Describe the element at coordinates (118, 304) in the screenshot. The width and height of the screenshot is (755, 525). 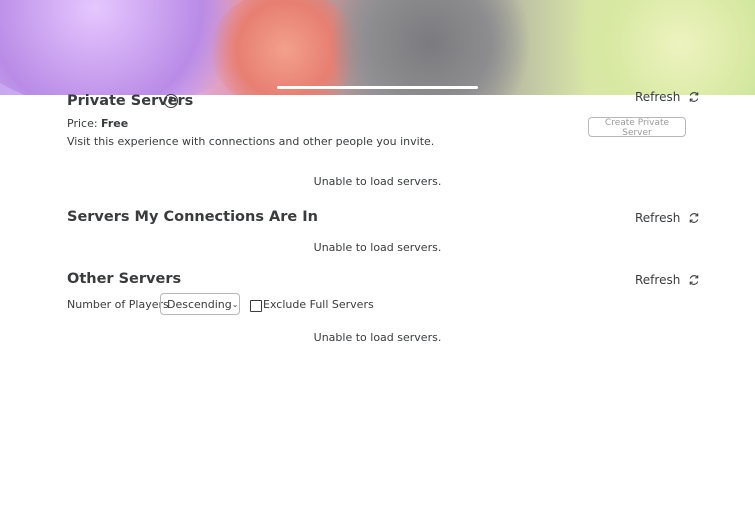
I see `sort-label: Number of Players` at that location.